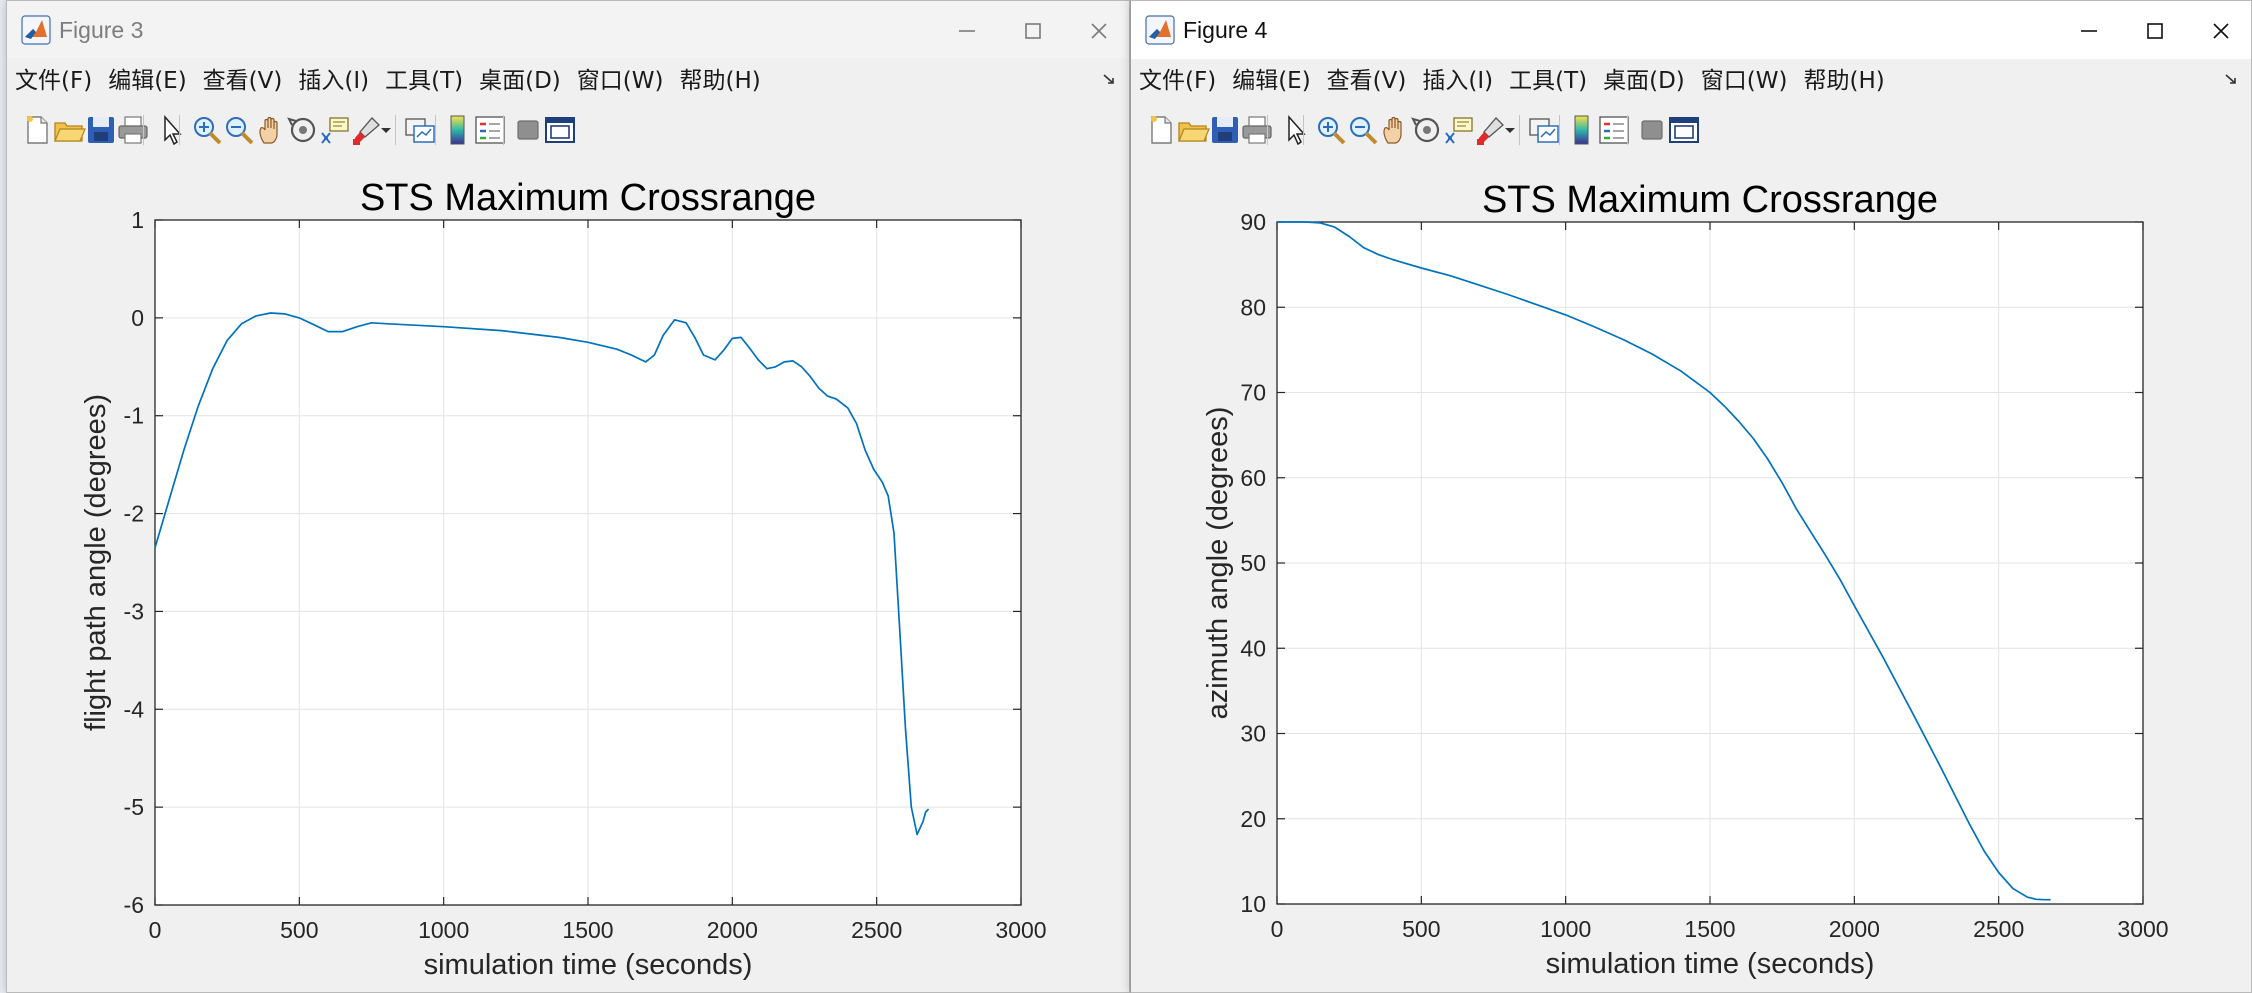 The height and width of the screenshot is (993, 2252). Describe the element at coordinates (137, 220) in the screenshot. I see `y-tick-label: 1` at that location.